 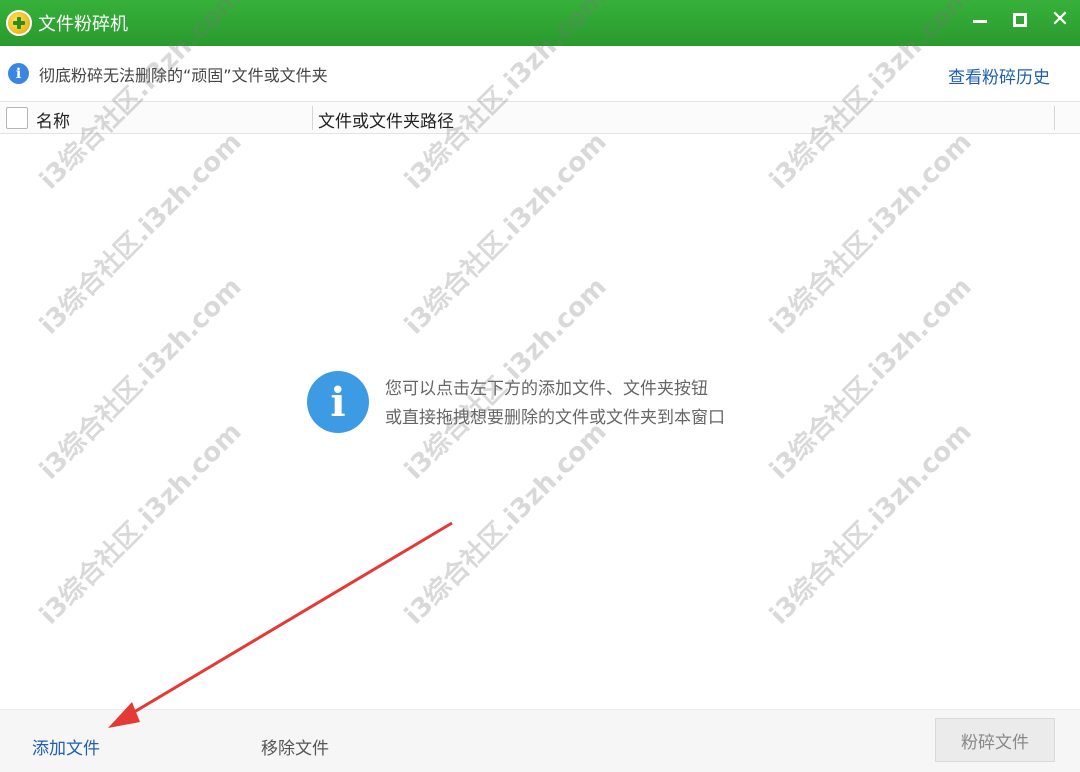 I want to click on view-history-link: 查看粉碎历史, so click(x=999, y=75).